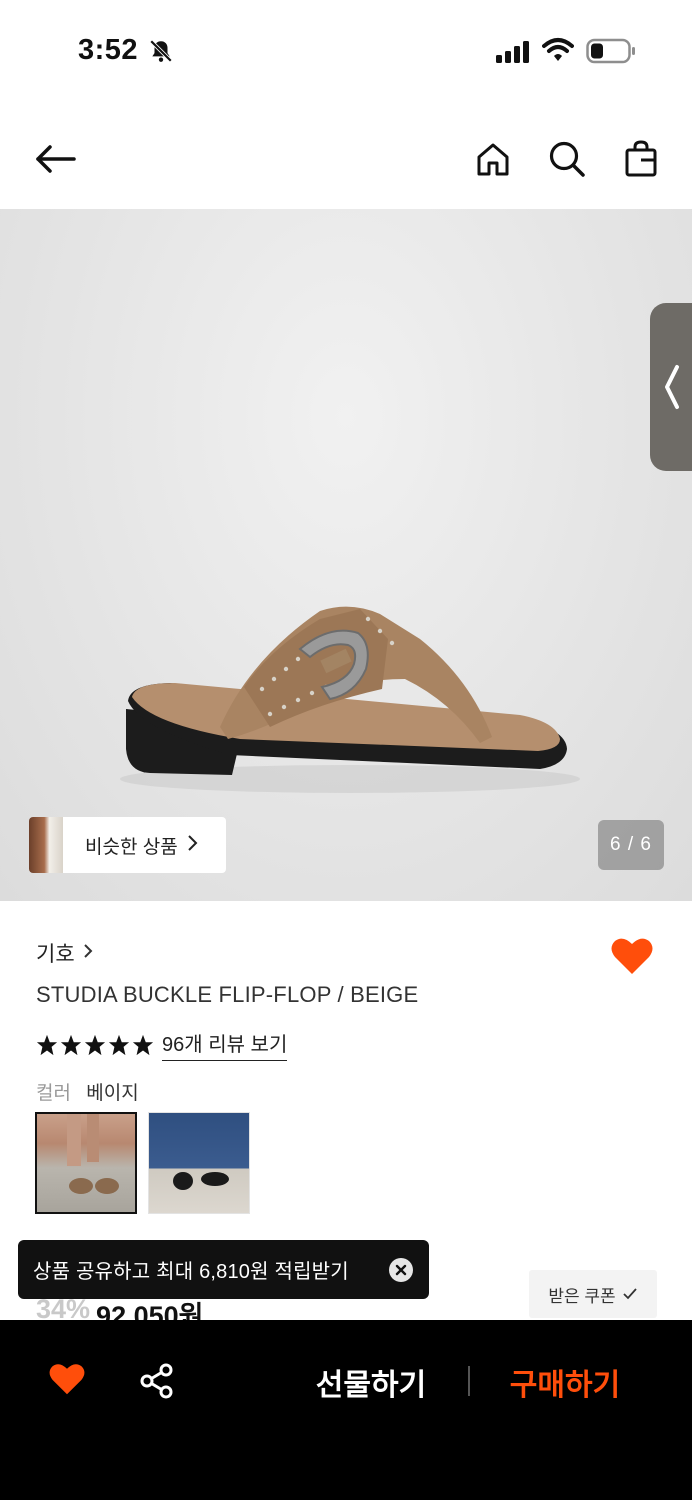 Image resolution: width=692 pixels, height=1500 pixels. What do you see at coordinates (191, 1272) in the screenshot?
I see `toast-message: 상품 공유하고 최대 6,810원 적립받기` at bounding box center [191, 1272].